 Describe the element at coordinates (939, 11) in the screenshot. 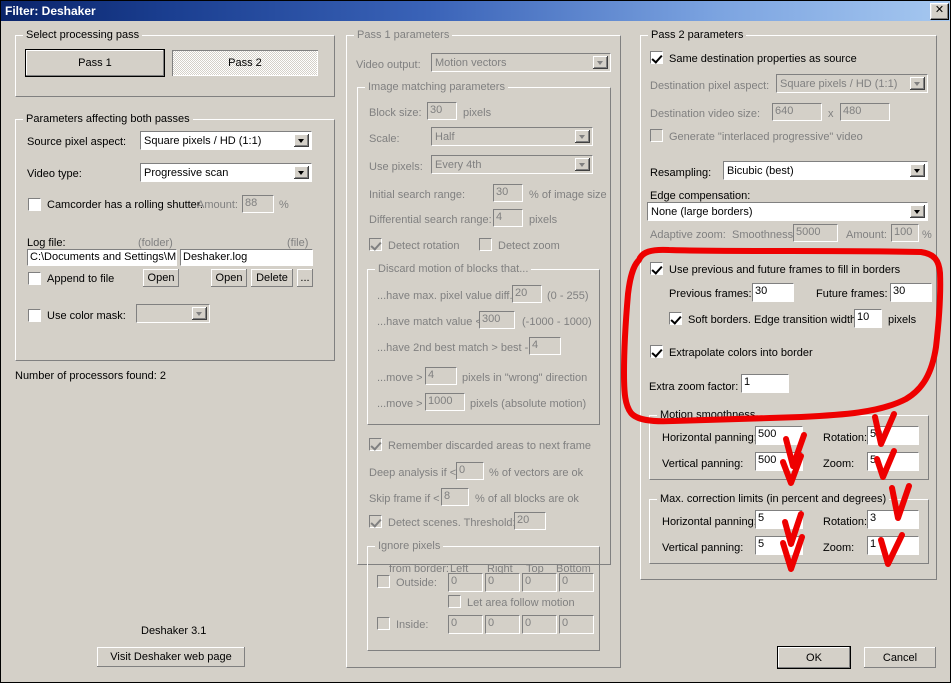

I see `close-icon: ✕` at that location.